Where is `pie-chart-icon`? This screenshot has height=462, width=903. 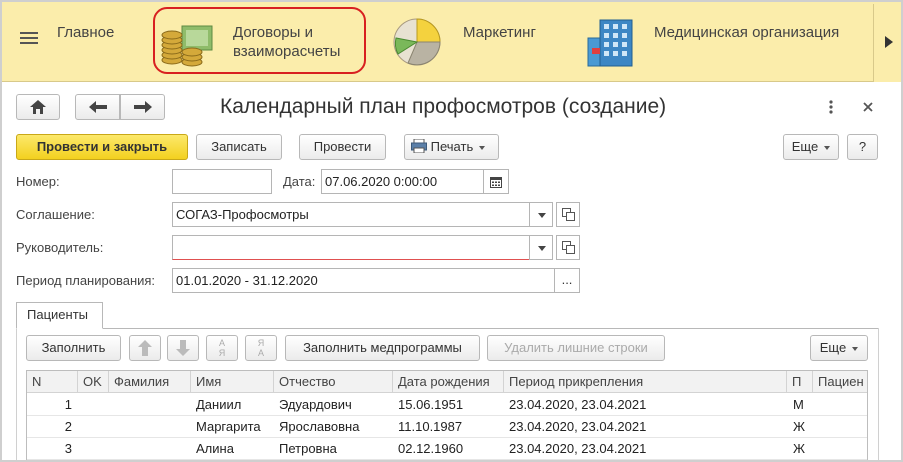 pie-chart-icon is located at coordinates (417, 41).